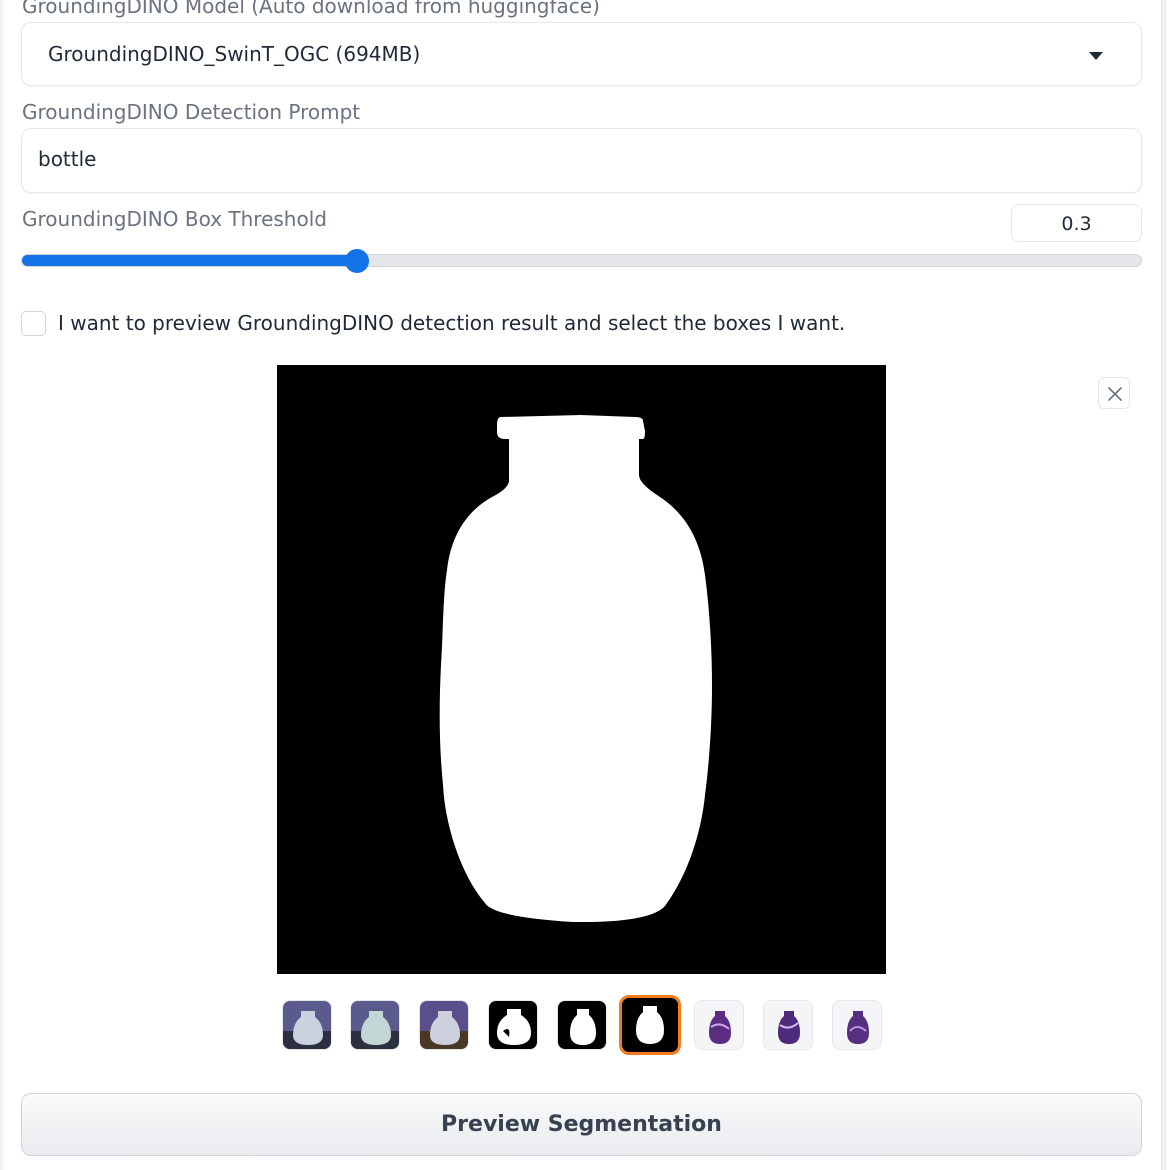 Image resolution: width=1167 pixels, height=1170 pixels. What do you see at coordinates (190, 260) in the screenshot?
I see `box-threshold-slider-fill` at bounding box center [190, 260].